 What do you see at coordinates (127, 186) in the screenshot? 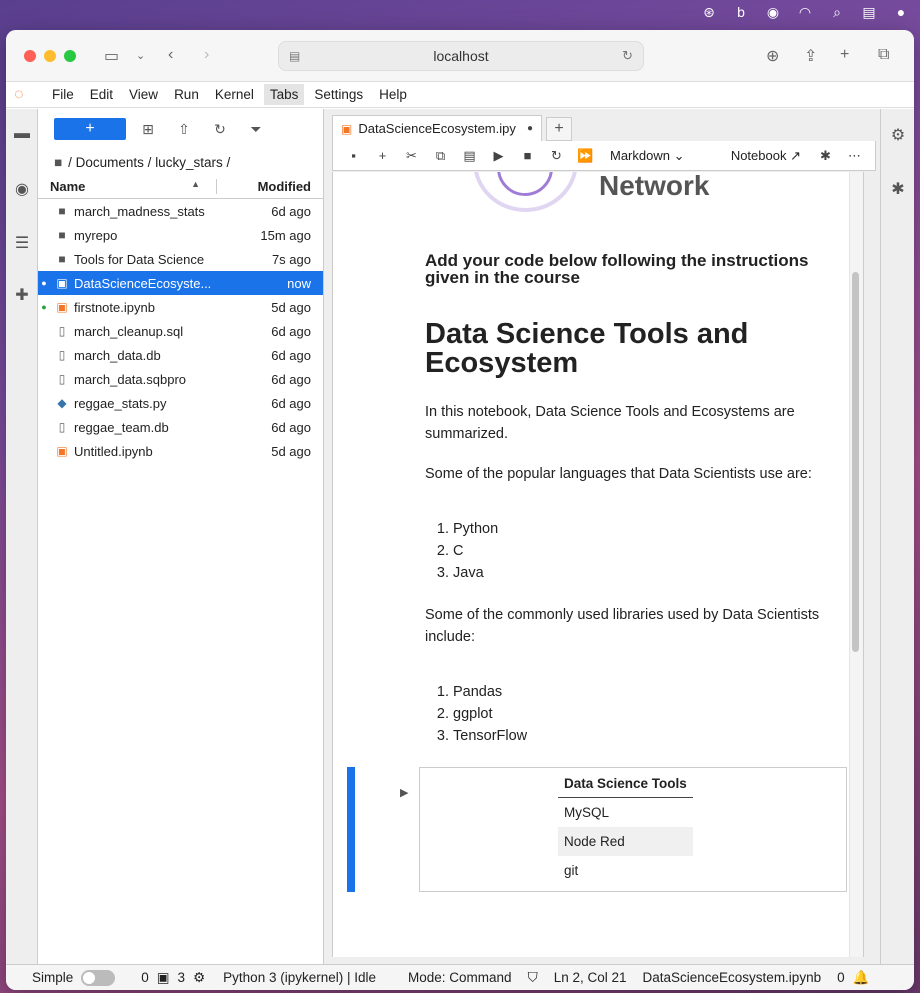
I see `name-column-header: Name ▲` at bounding box center [127, 186].